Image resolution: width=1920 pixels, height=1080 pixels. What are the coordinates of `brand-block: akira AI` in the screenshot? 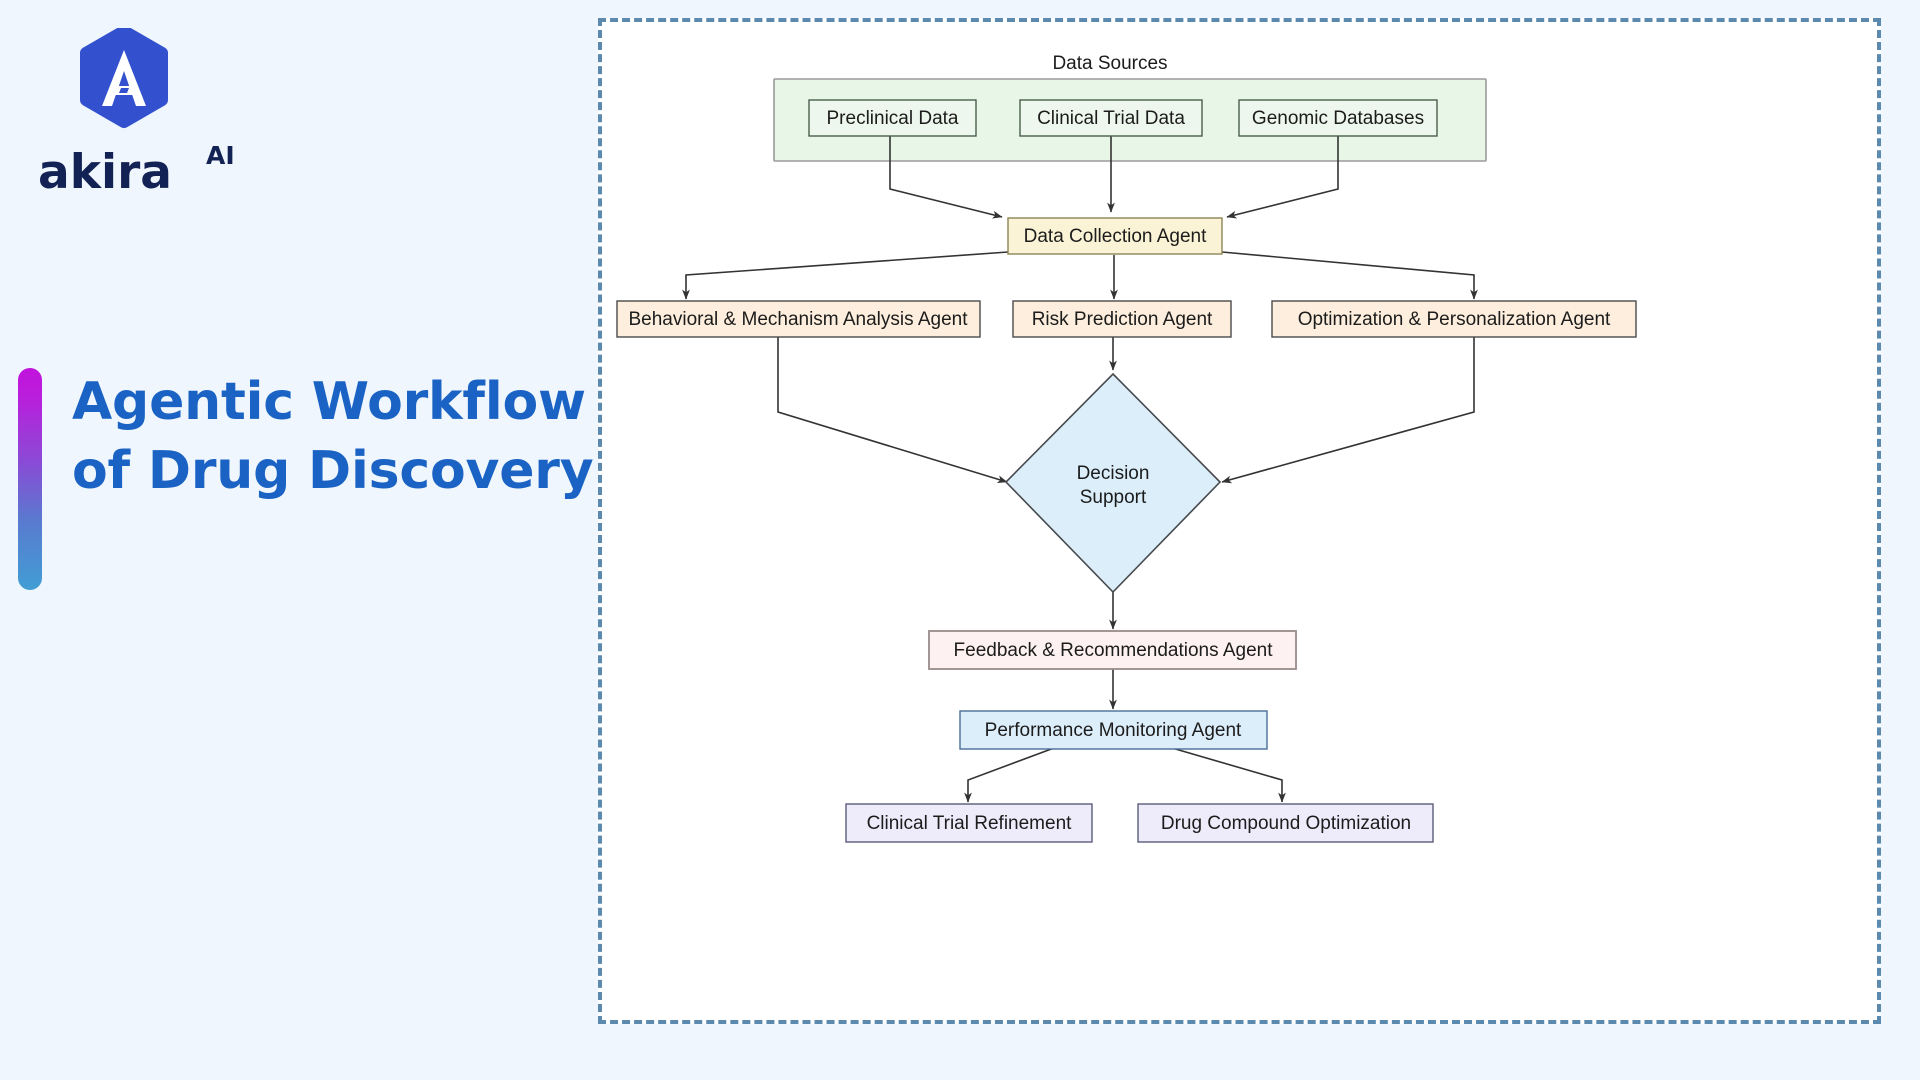 It's located at (153, 117).